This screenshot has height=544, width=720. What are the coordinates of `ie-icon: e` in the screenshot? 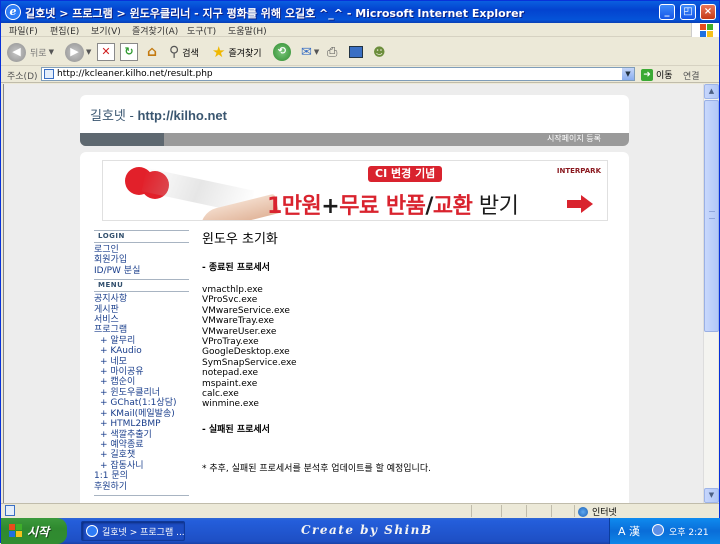 It's located at (13, 12).